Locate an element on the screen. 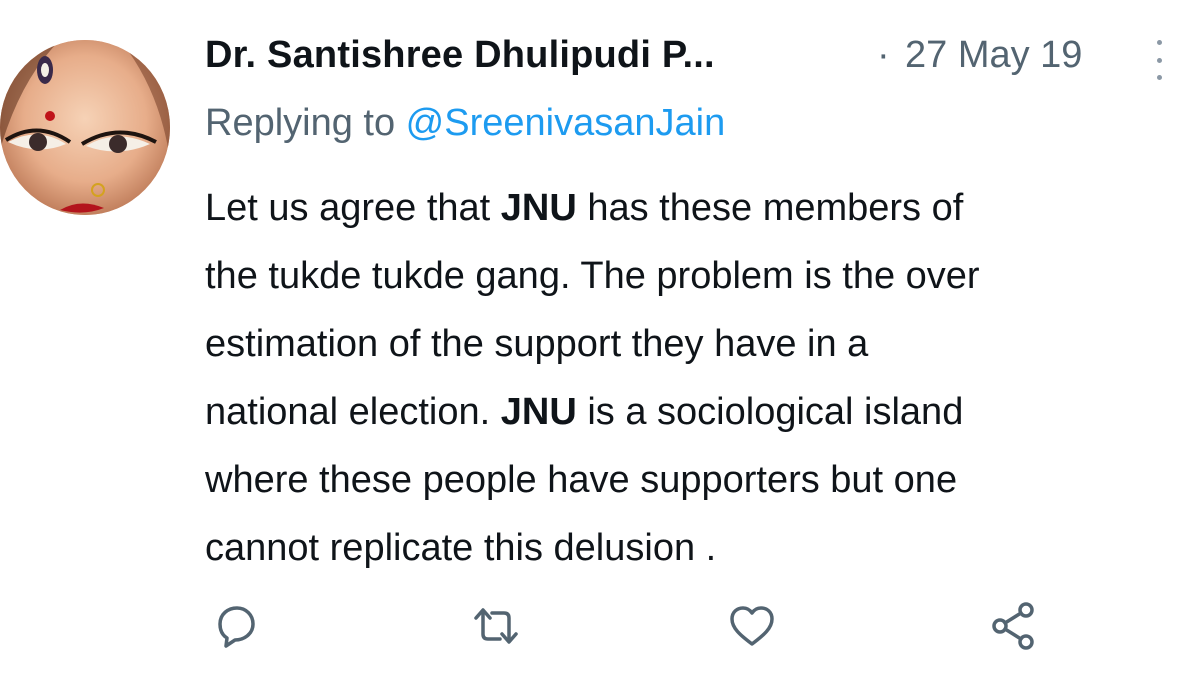 This screenshot has width=1200, height=675. text-segment: Let us agree that is located at coordinates (353, 208).